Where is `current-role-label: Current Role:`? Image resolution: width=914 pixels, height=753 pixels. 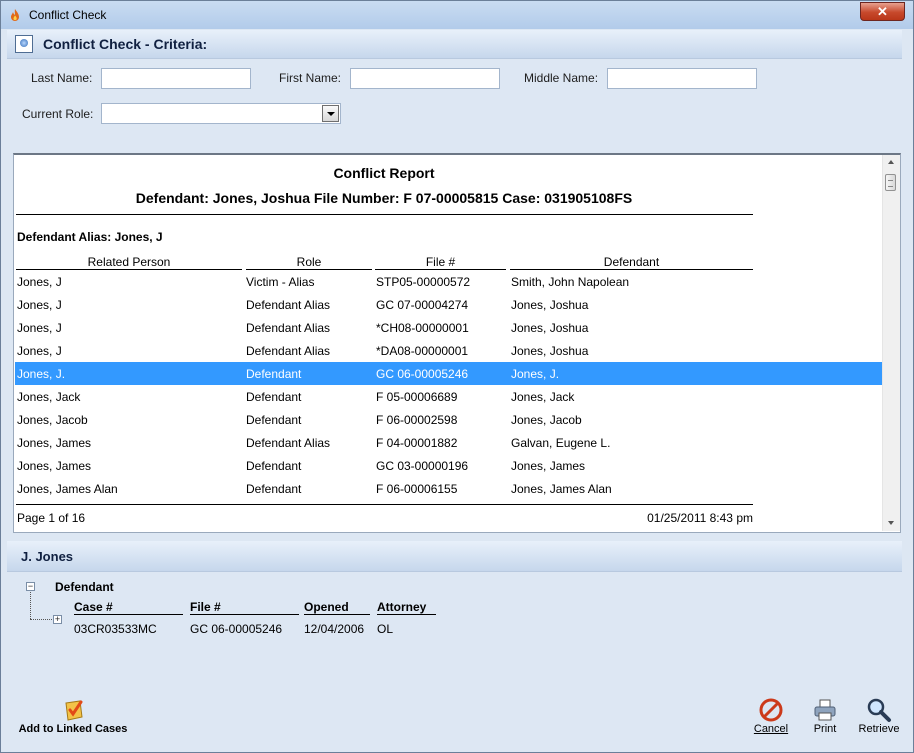
current-role-label: Current Role: is located at coordinates (58, 114).